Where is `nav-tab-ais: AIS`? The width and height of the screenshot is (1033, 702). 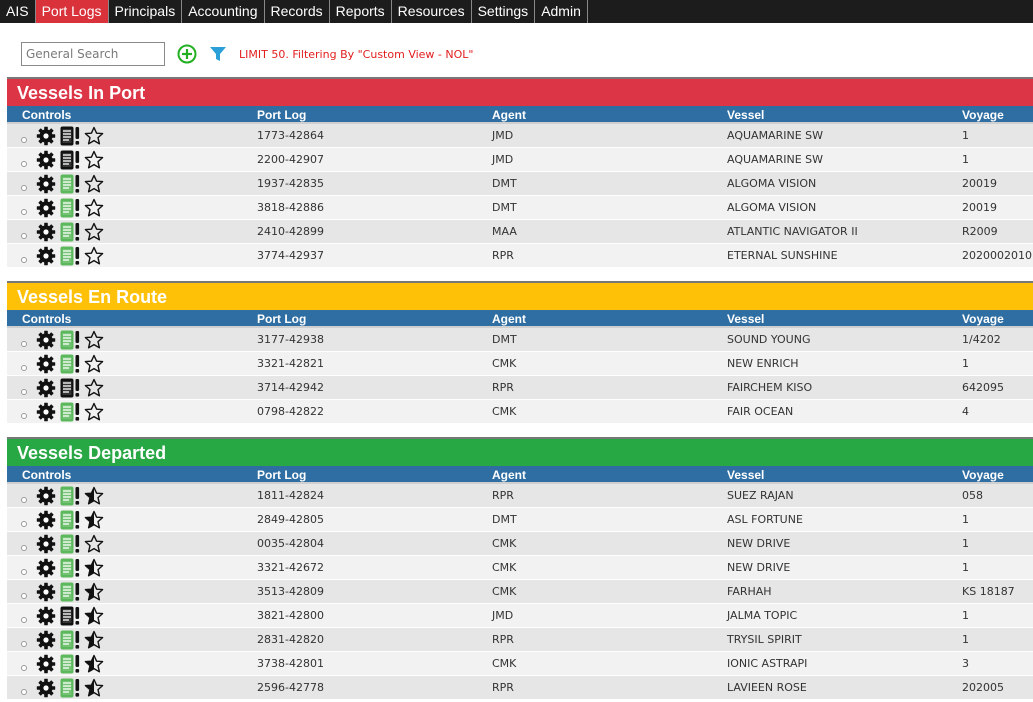
nav-tab-ais: AIS is located at coordinates (18, 11).